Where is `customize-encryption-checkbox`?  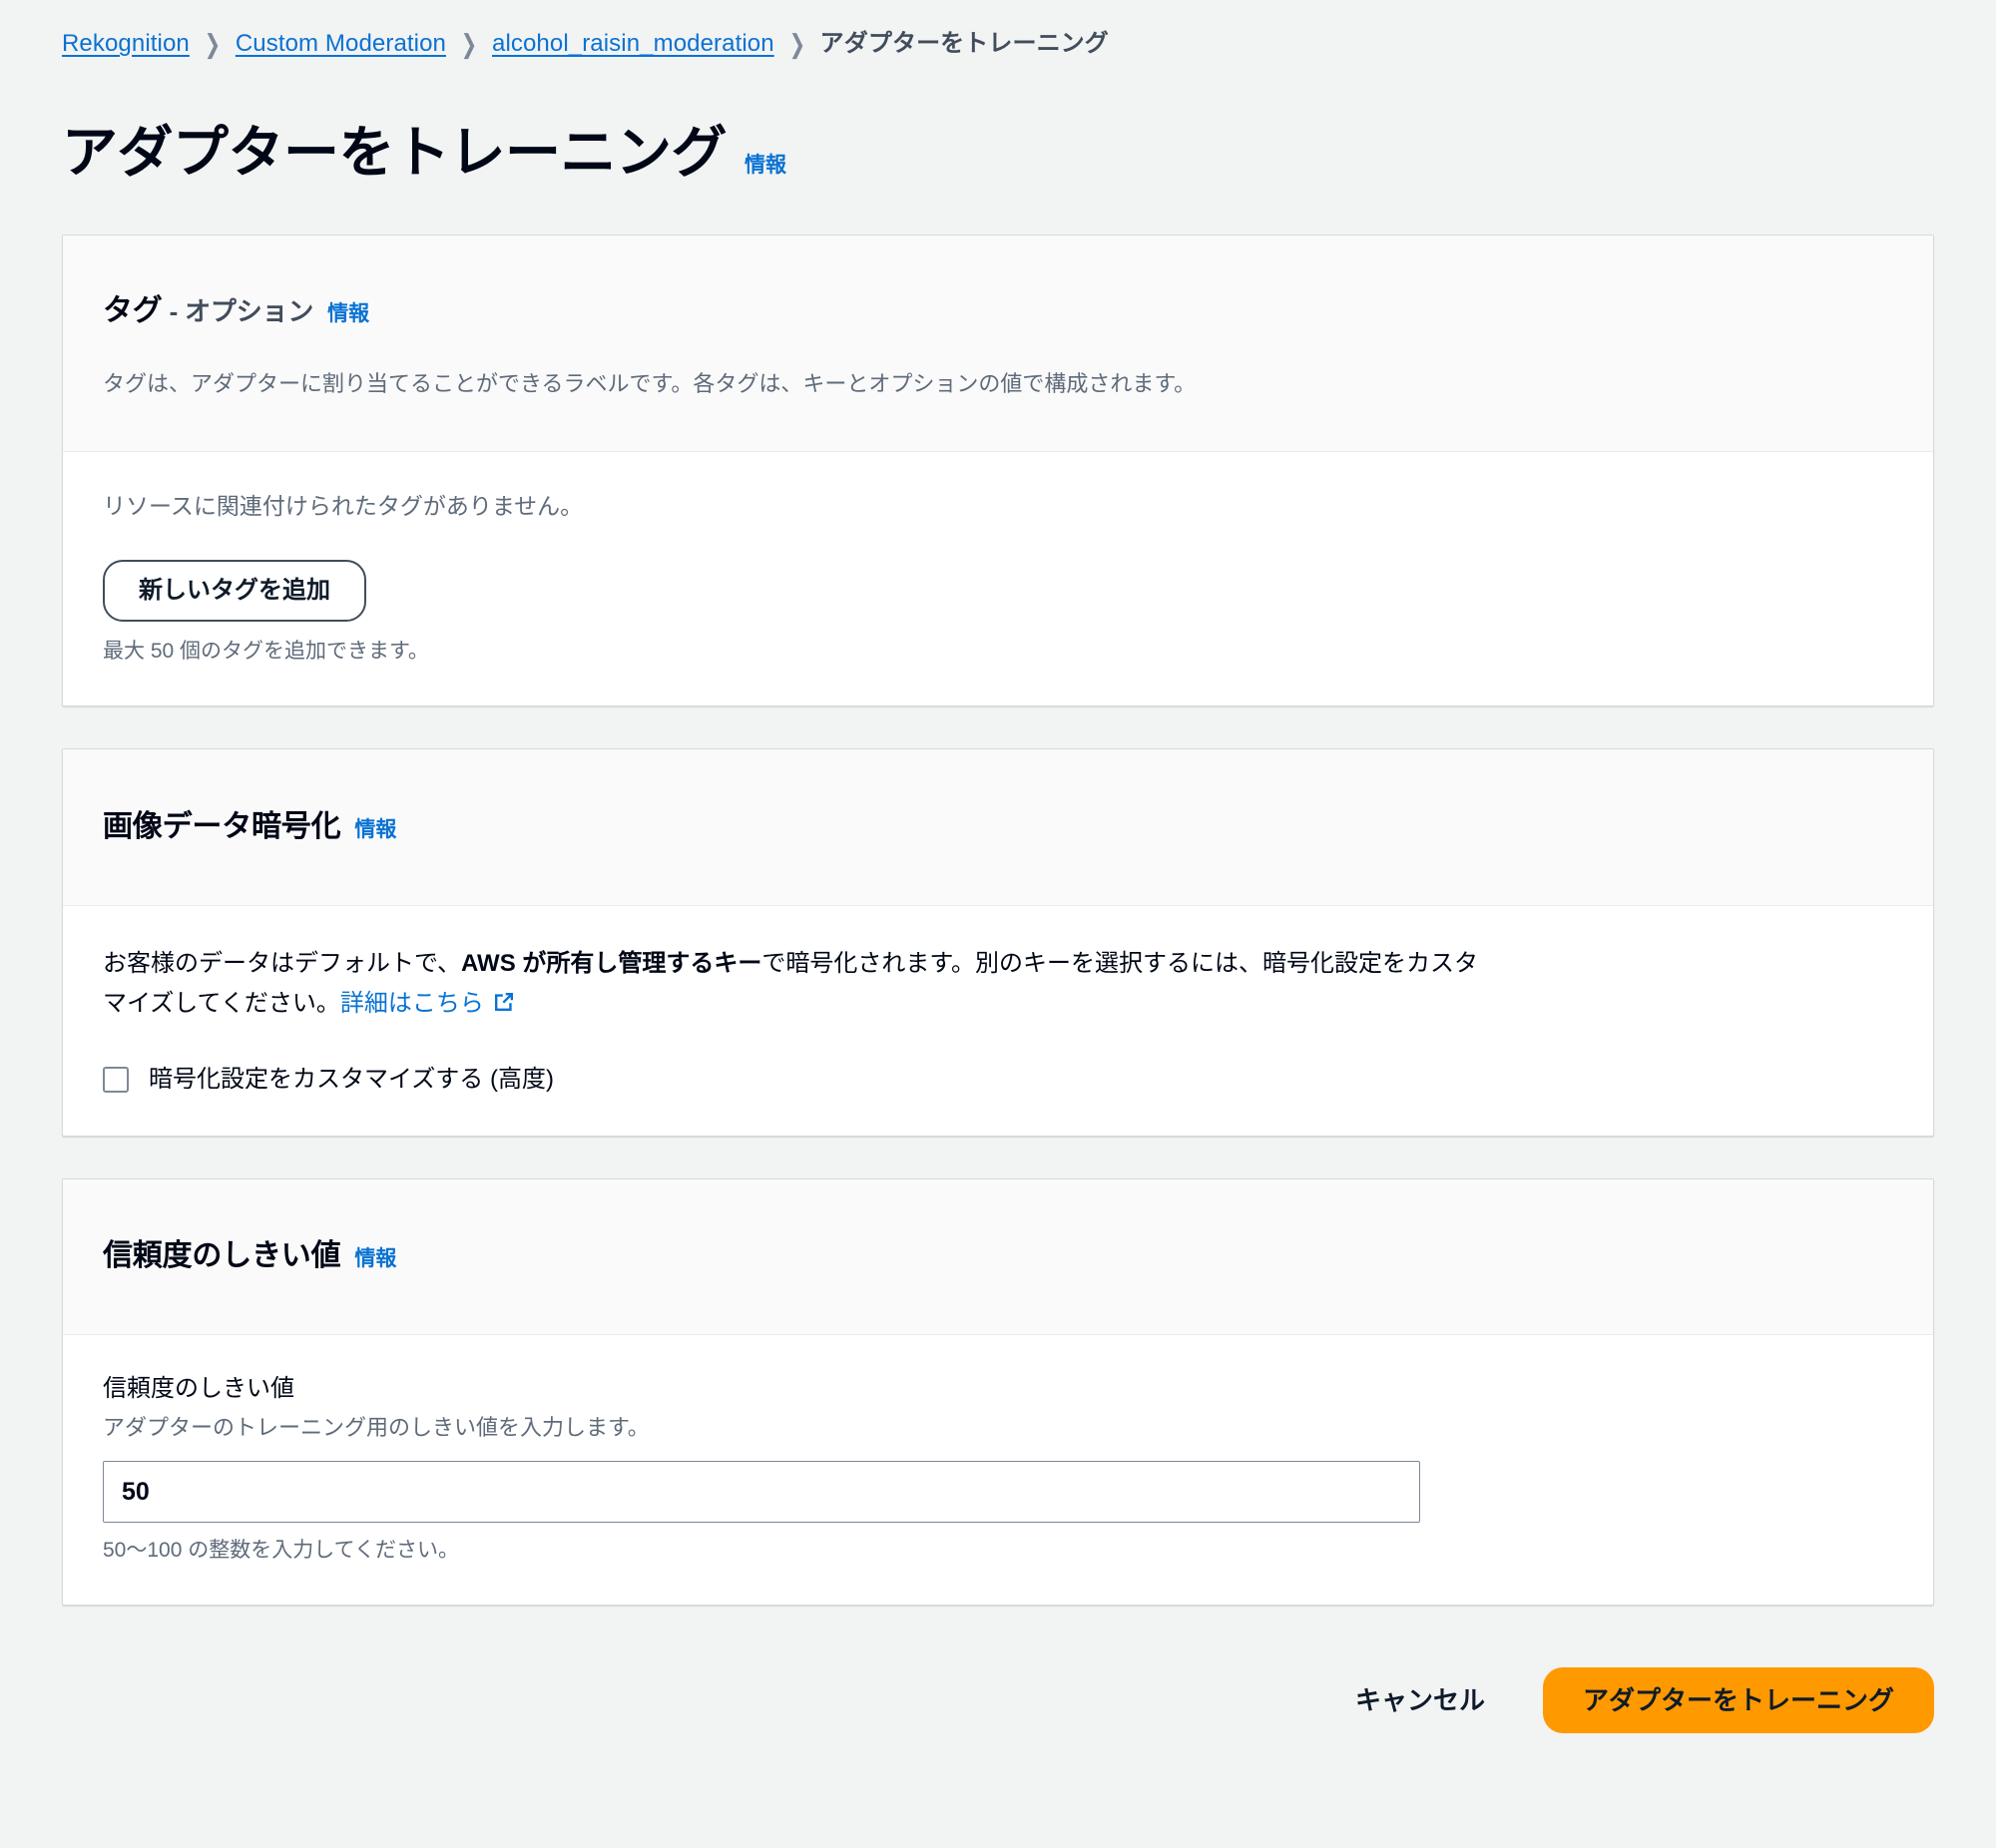
customize-encryption-checkbox is located at coordinates (116, 1079).